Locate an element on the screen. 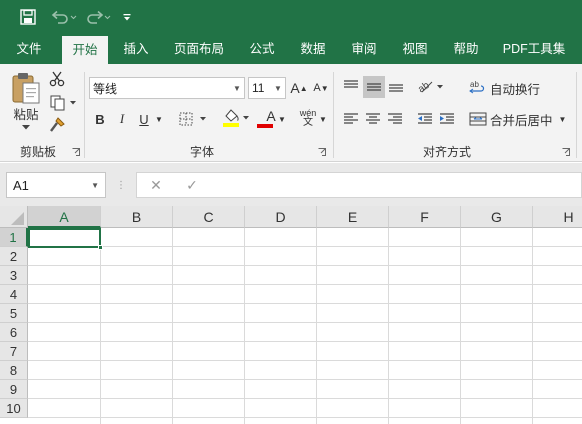 Image resolution: width=582 pixels, height=424 pixels. tab-file: 文件 is located at coordinates (29, 49).